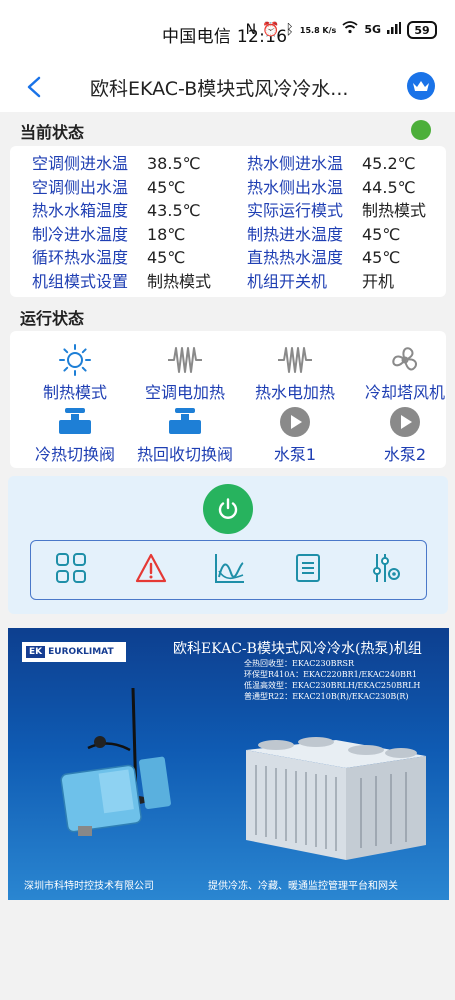 This screenshot has height=1000, width=455. Describe the element at coordinates (74, 392) in the screenshot. I see `run-status-label: 制热模式` at that location.